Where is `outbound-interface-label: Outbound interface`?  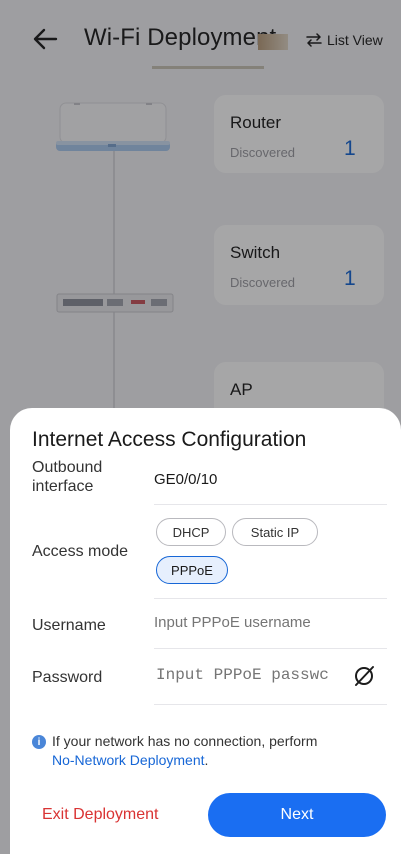 outbound-interface-label: Outbound interface is located at coordinates (67, 477).